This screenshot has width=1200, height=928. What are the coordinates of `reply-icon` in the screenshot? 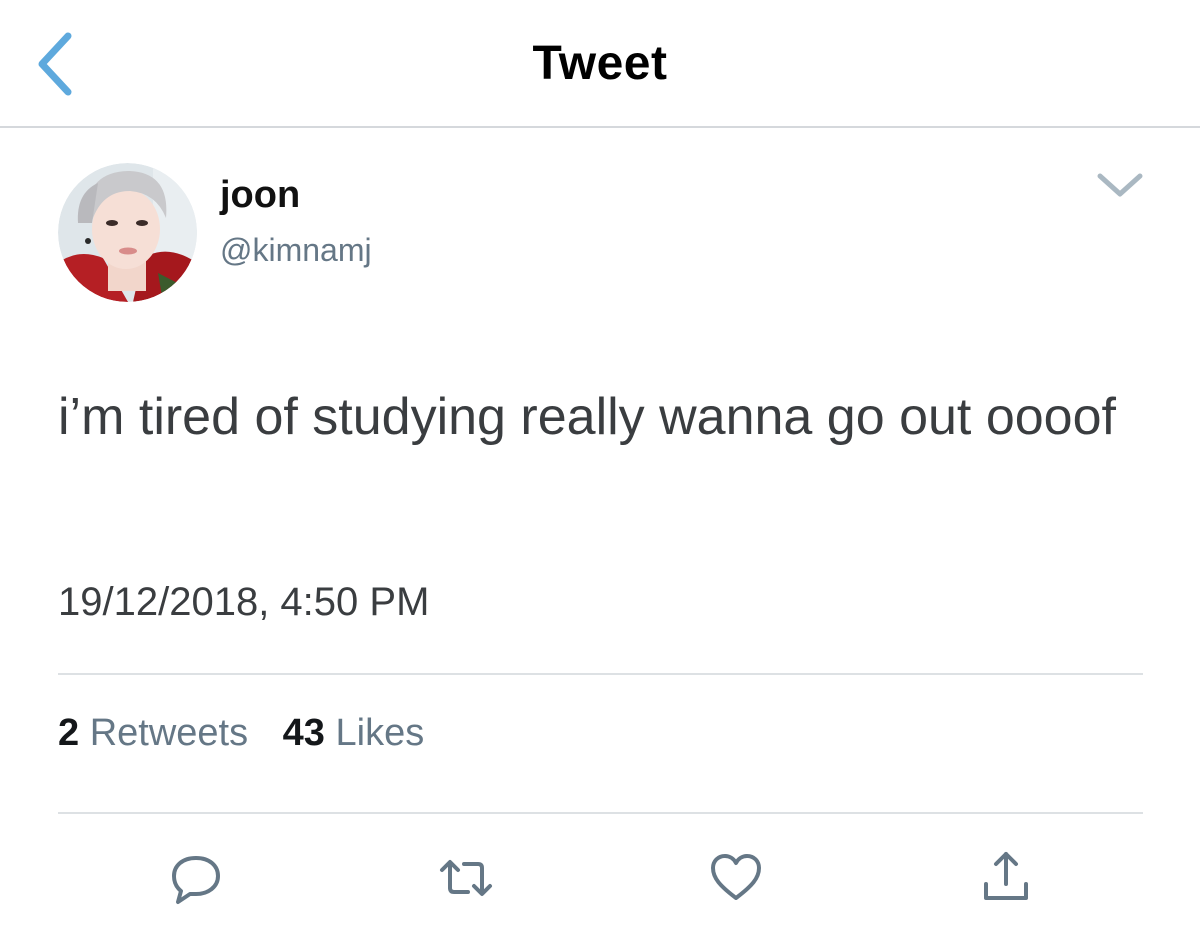 It's located at (196, 880).